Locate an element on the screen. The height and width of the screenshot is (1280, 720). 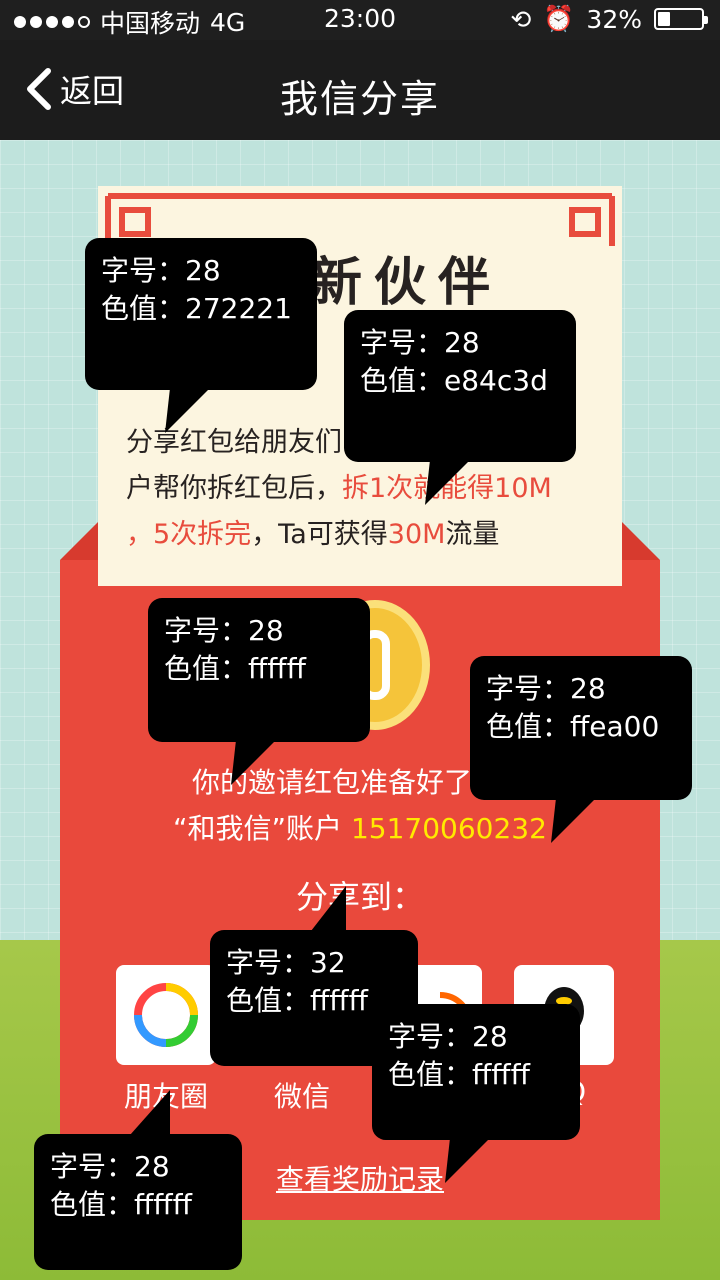
body-text: 户帮你拆红包后， is located at coordinates (234, 488).